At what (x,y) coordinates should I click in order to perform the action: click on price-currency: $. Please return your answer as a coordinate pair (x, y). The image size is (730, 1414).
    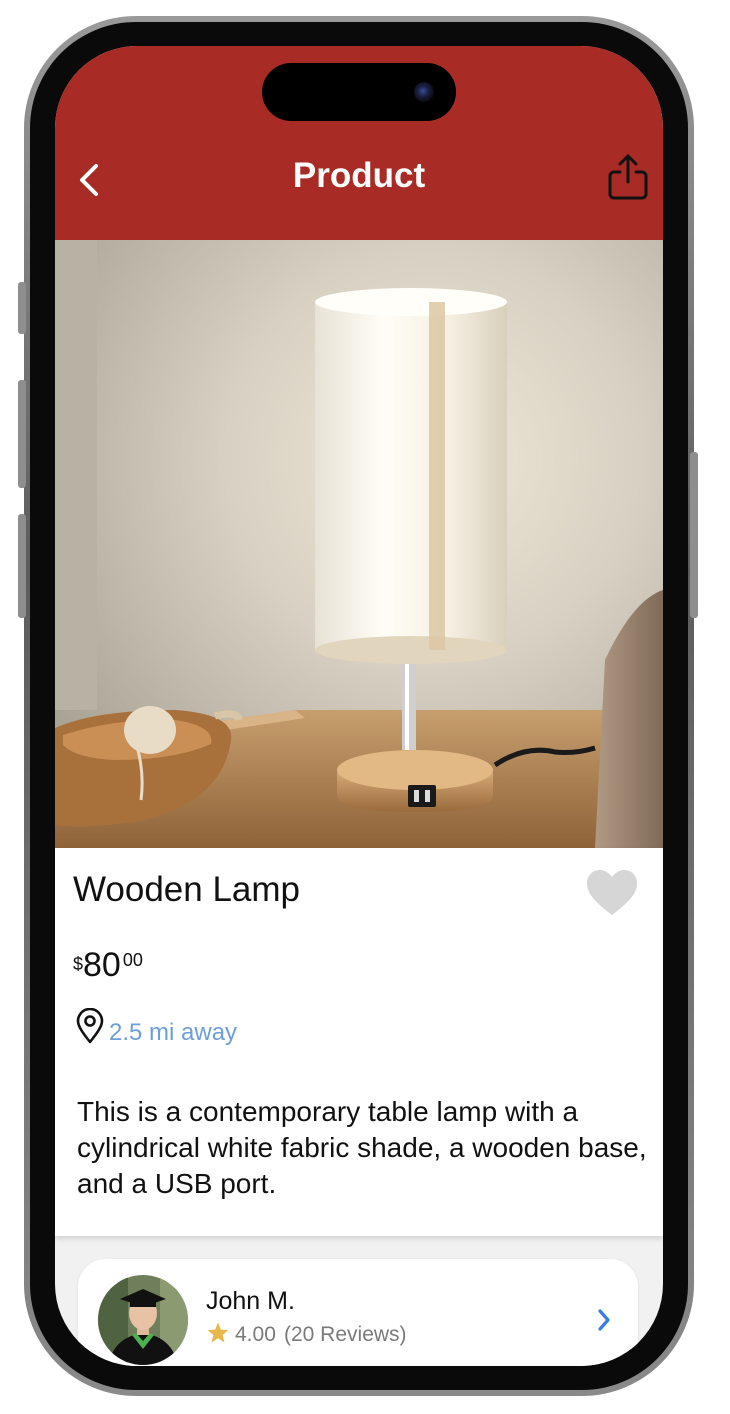
    Looking at the image, I should click on (78, 964).